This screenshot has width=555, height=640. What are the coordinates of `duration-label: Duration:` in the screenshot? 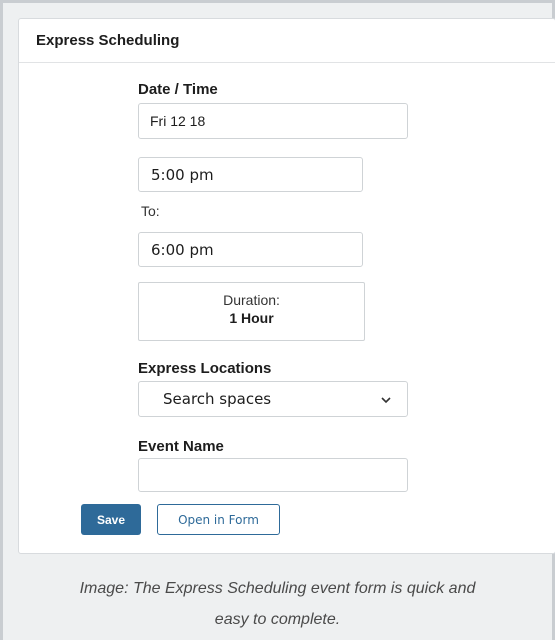 It's located at (251, 300).